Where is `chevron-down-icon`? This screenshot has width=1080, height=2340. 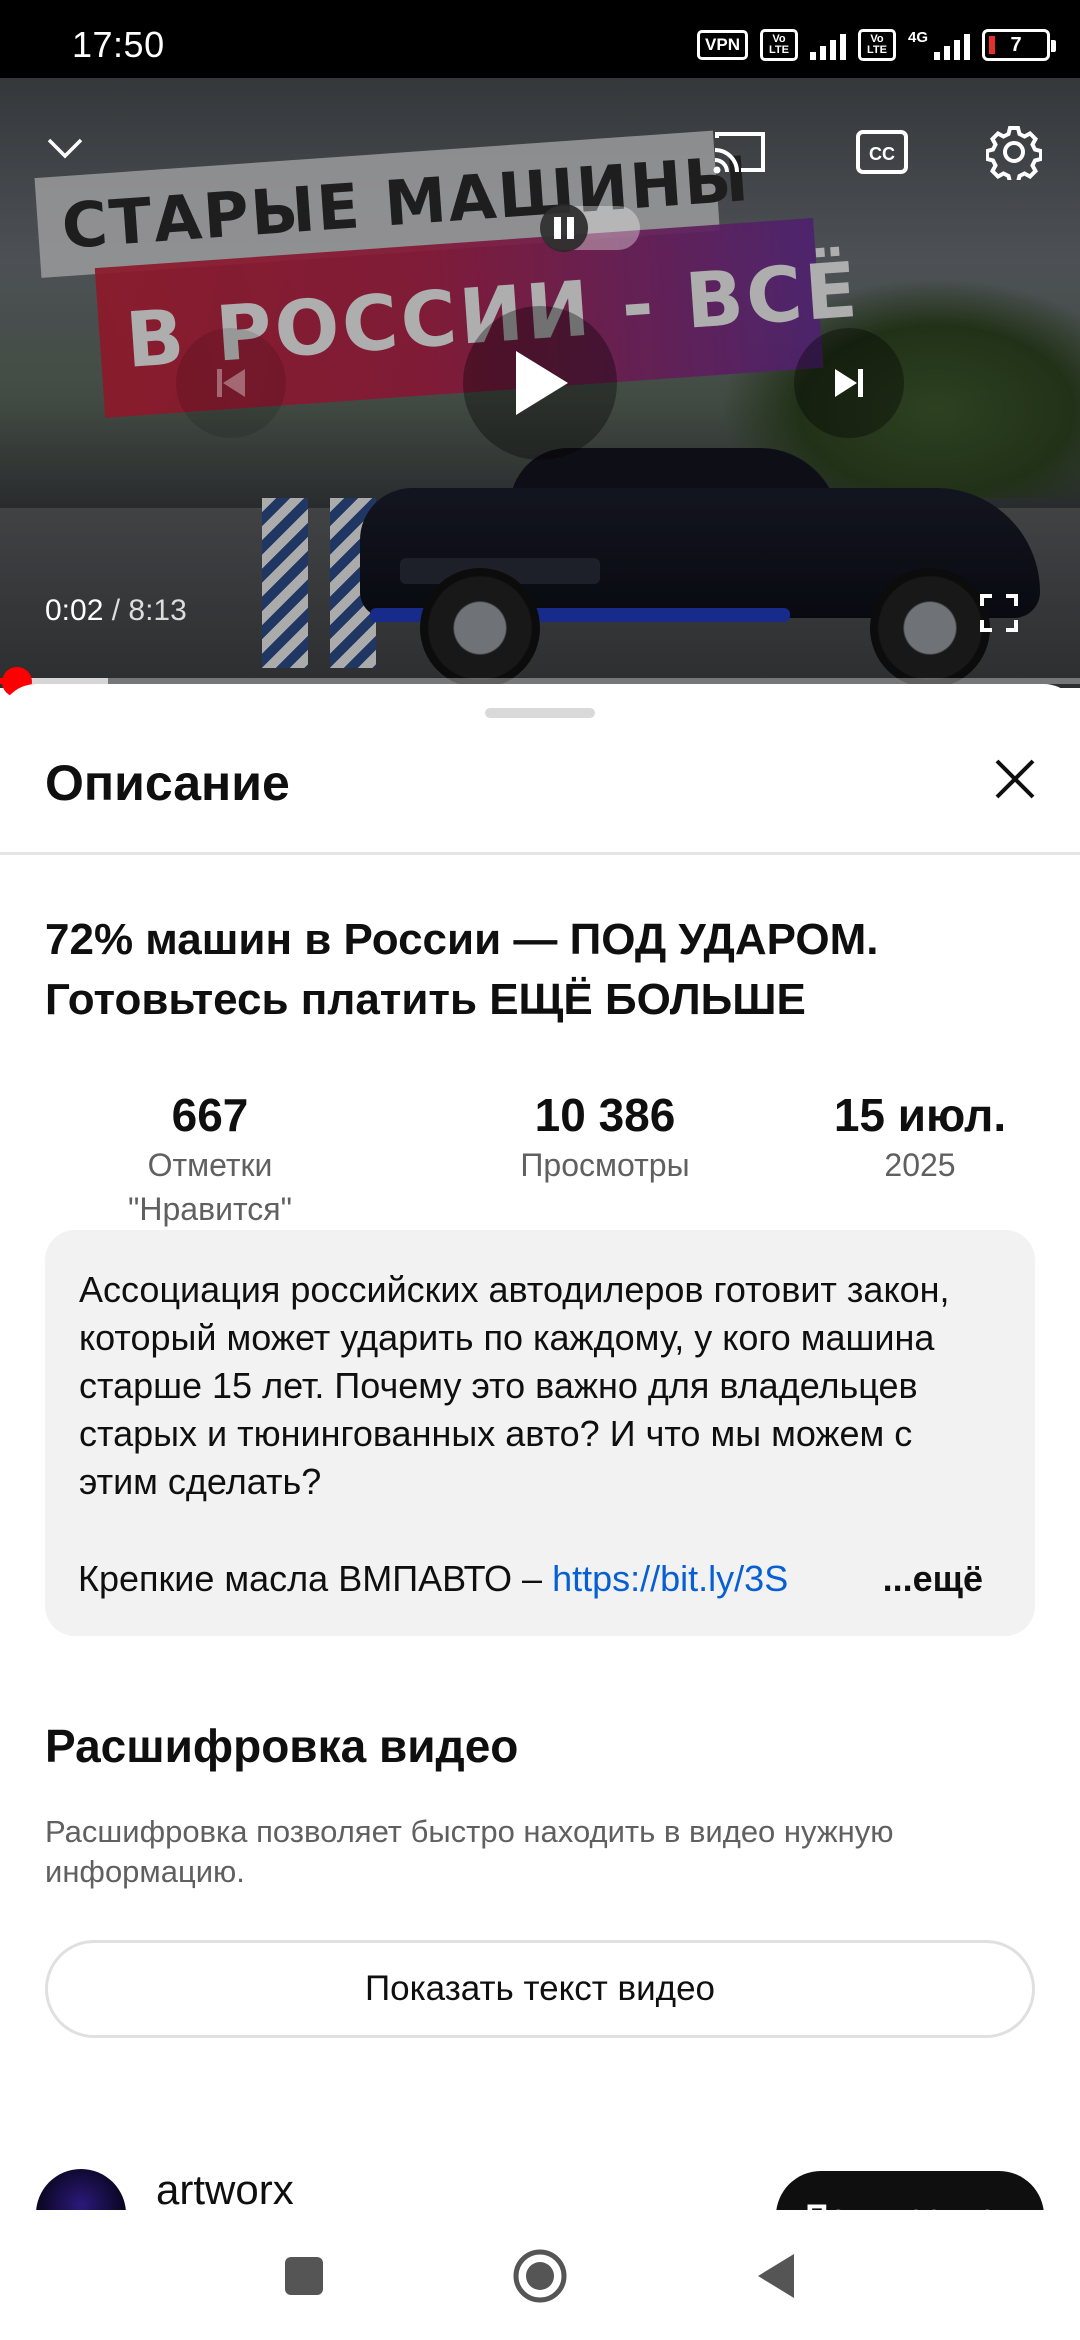
chevron-down-icon is located at coordinates (65, 148).